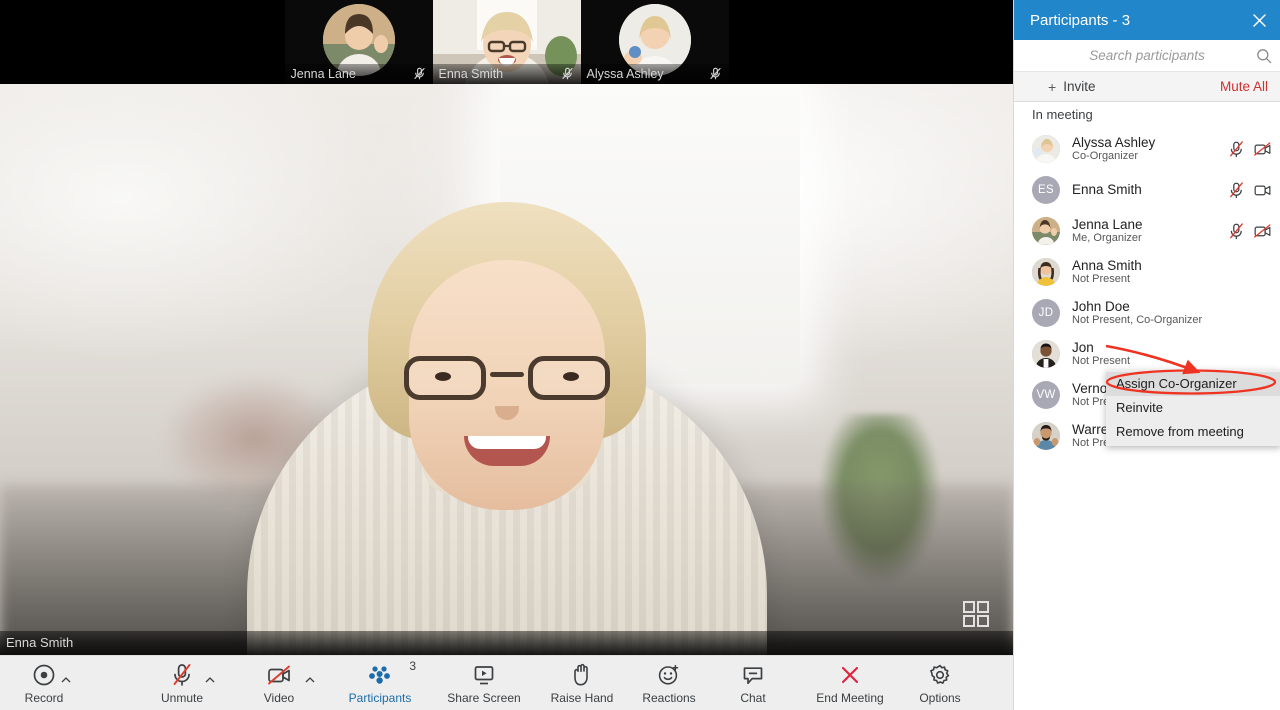 This screenshot has width=1280, height=710. I want to click on record-button: Record, so click(44, 683).